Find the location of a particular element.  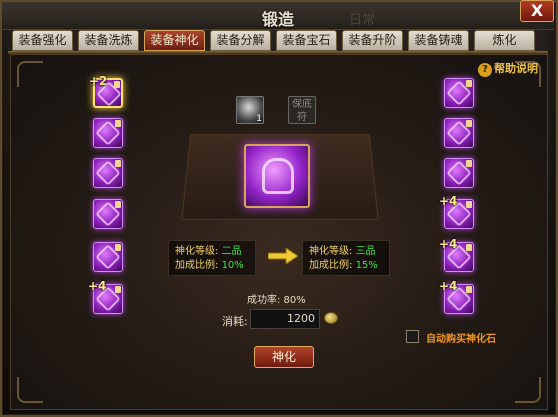

next-ratio-value: 15% is located at coordinates (366, 265).